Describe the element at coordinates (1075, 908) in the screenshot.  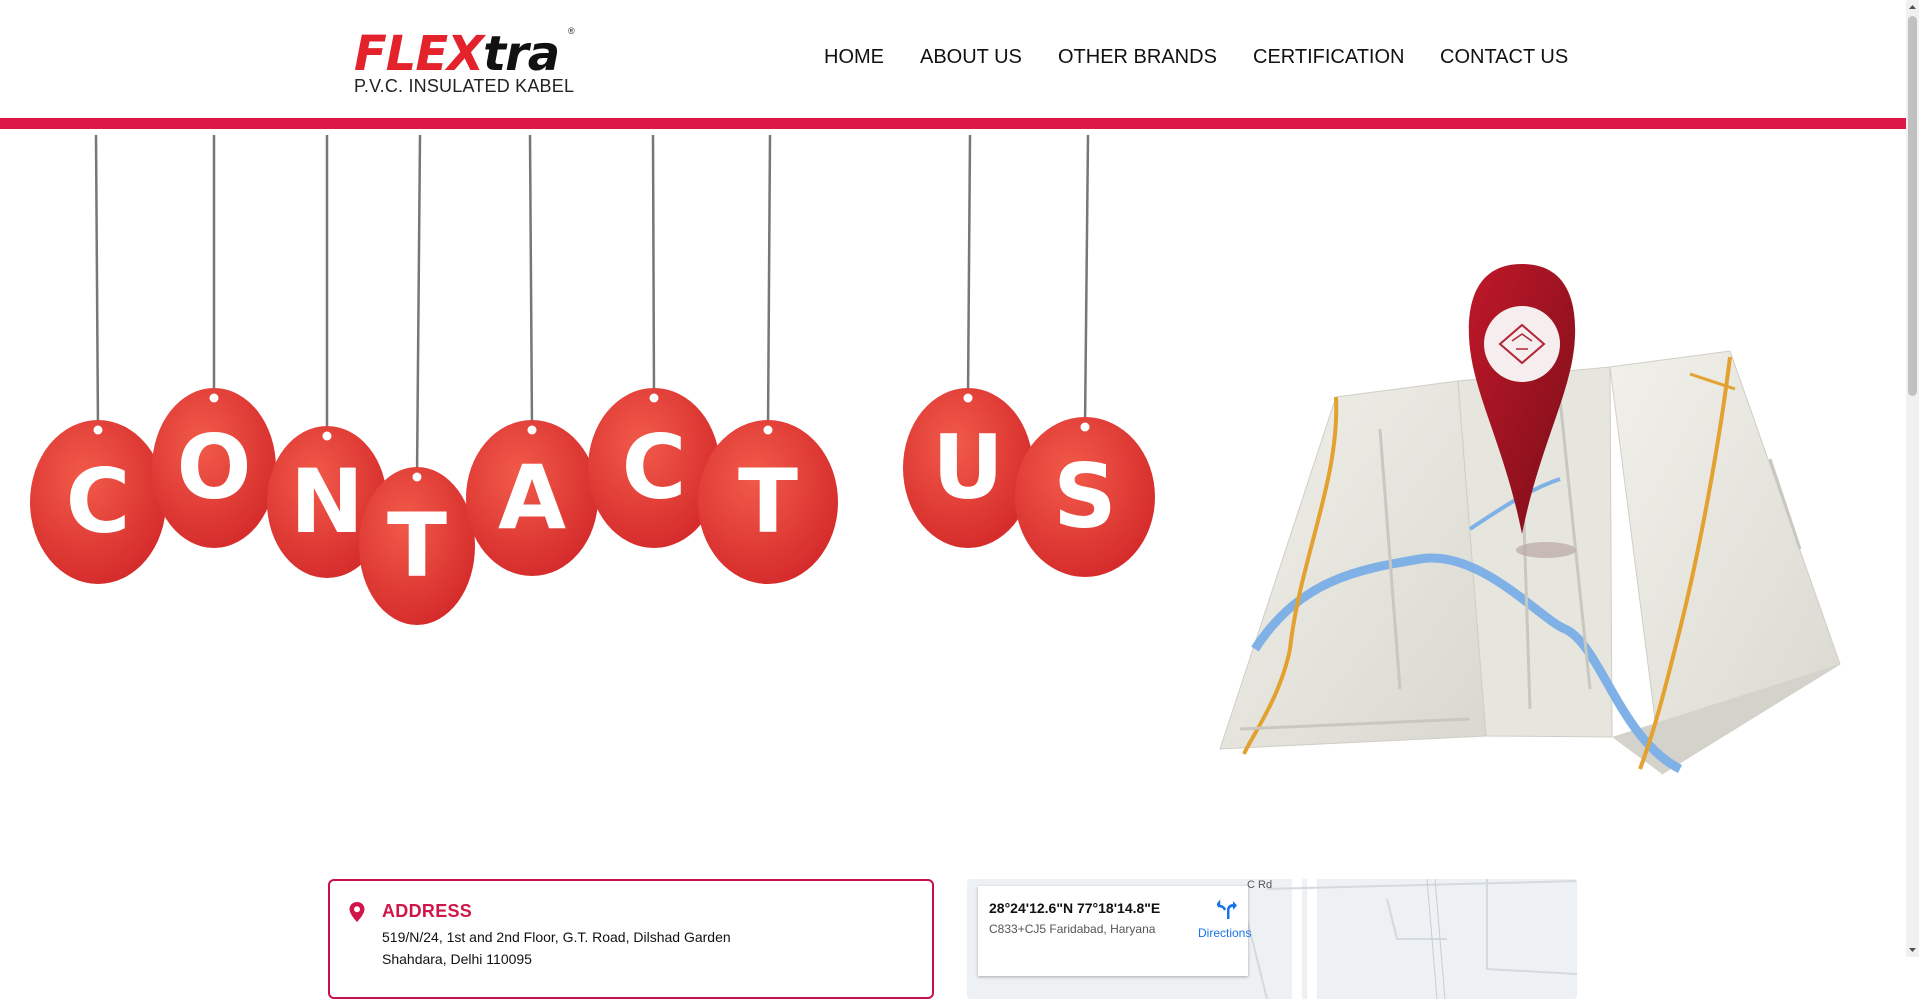
I see `map-coordinates: 28°24'12.6"N 77°18'14.8"E` at that location.